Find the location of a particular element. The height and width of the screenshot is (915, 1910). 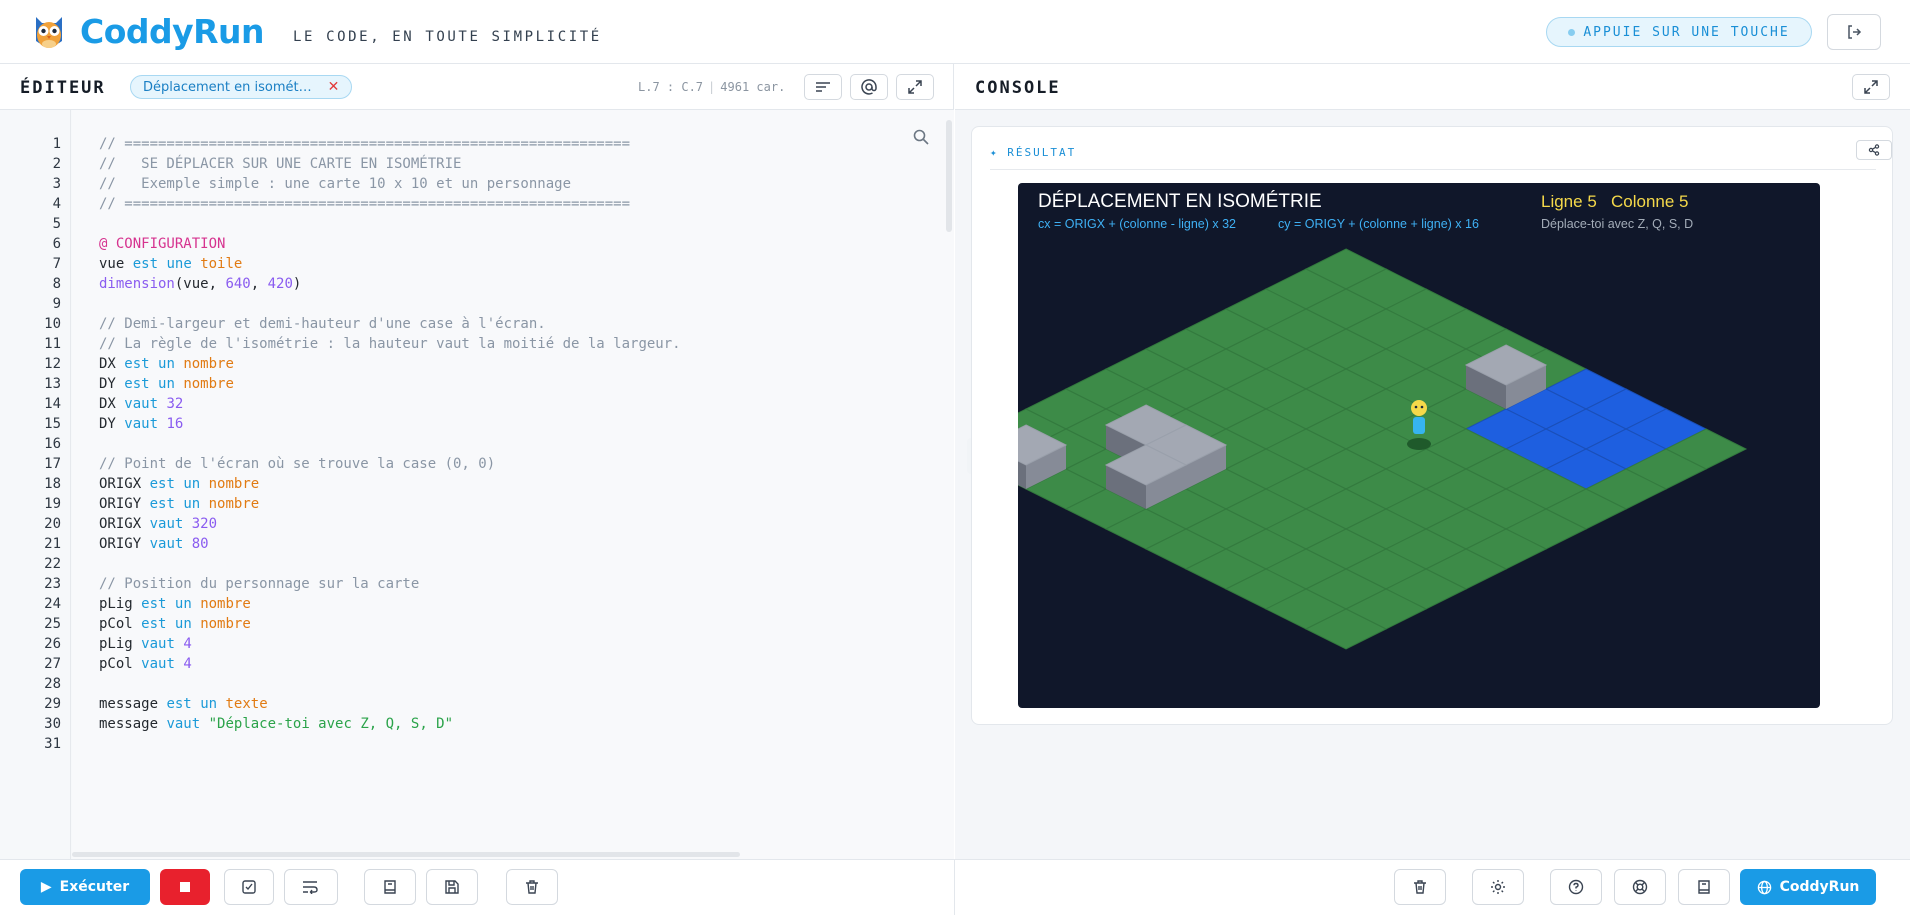

share-icon is located at coordinates (1874, 150).